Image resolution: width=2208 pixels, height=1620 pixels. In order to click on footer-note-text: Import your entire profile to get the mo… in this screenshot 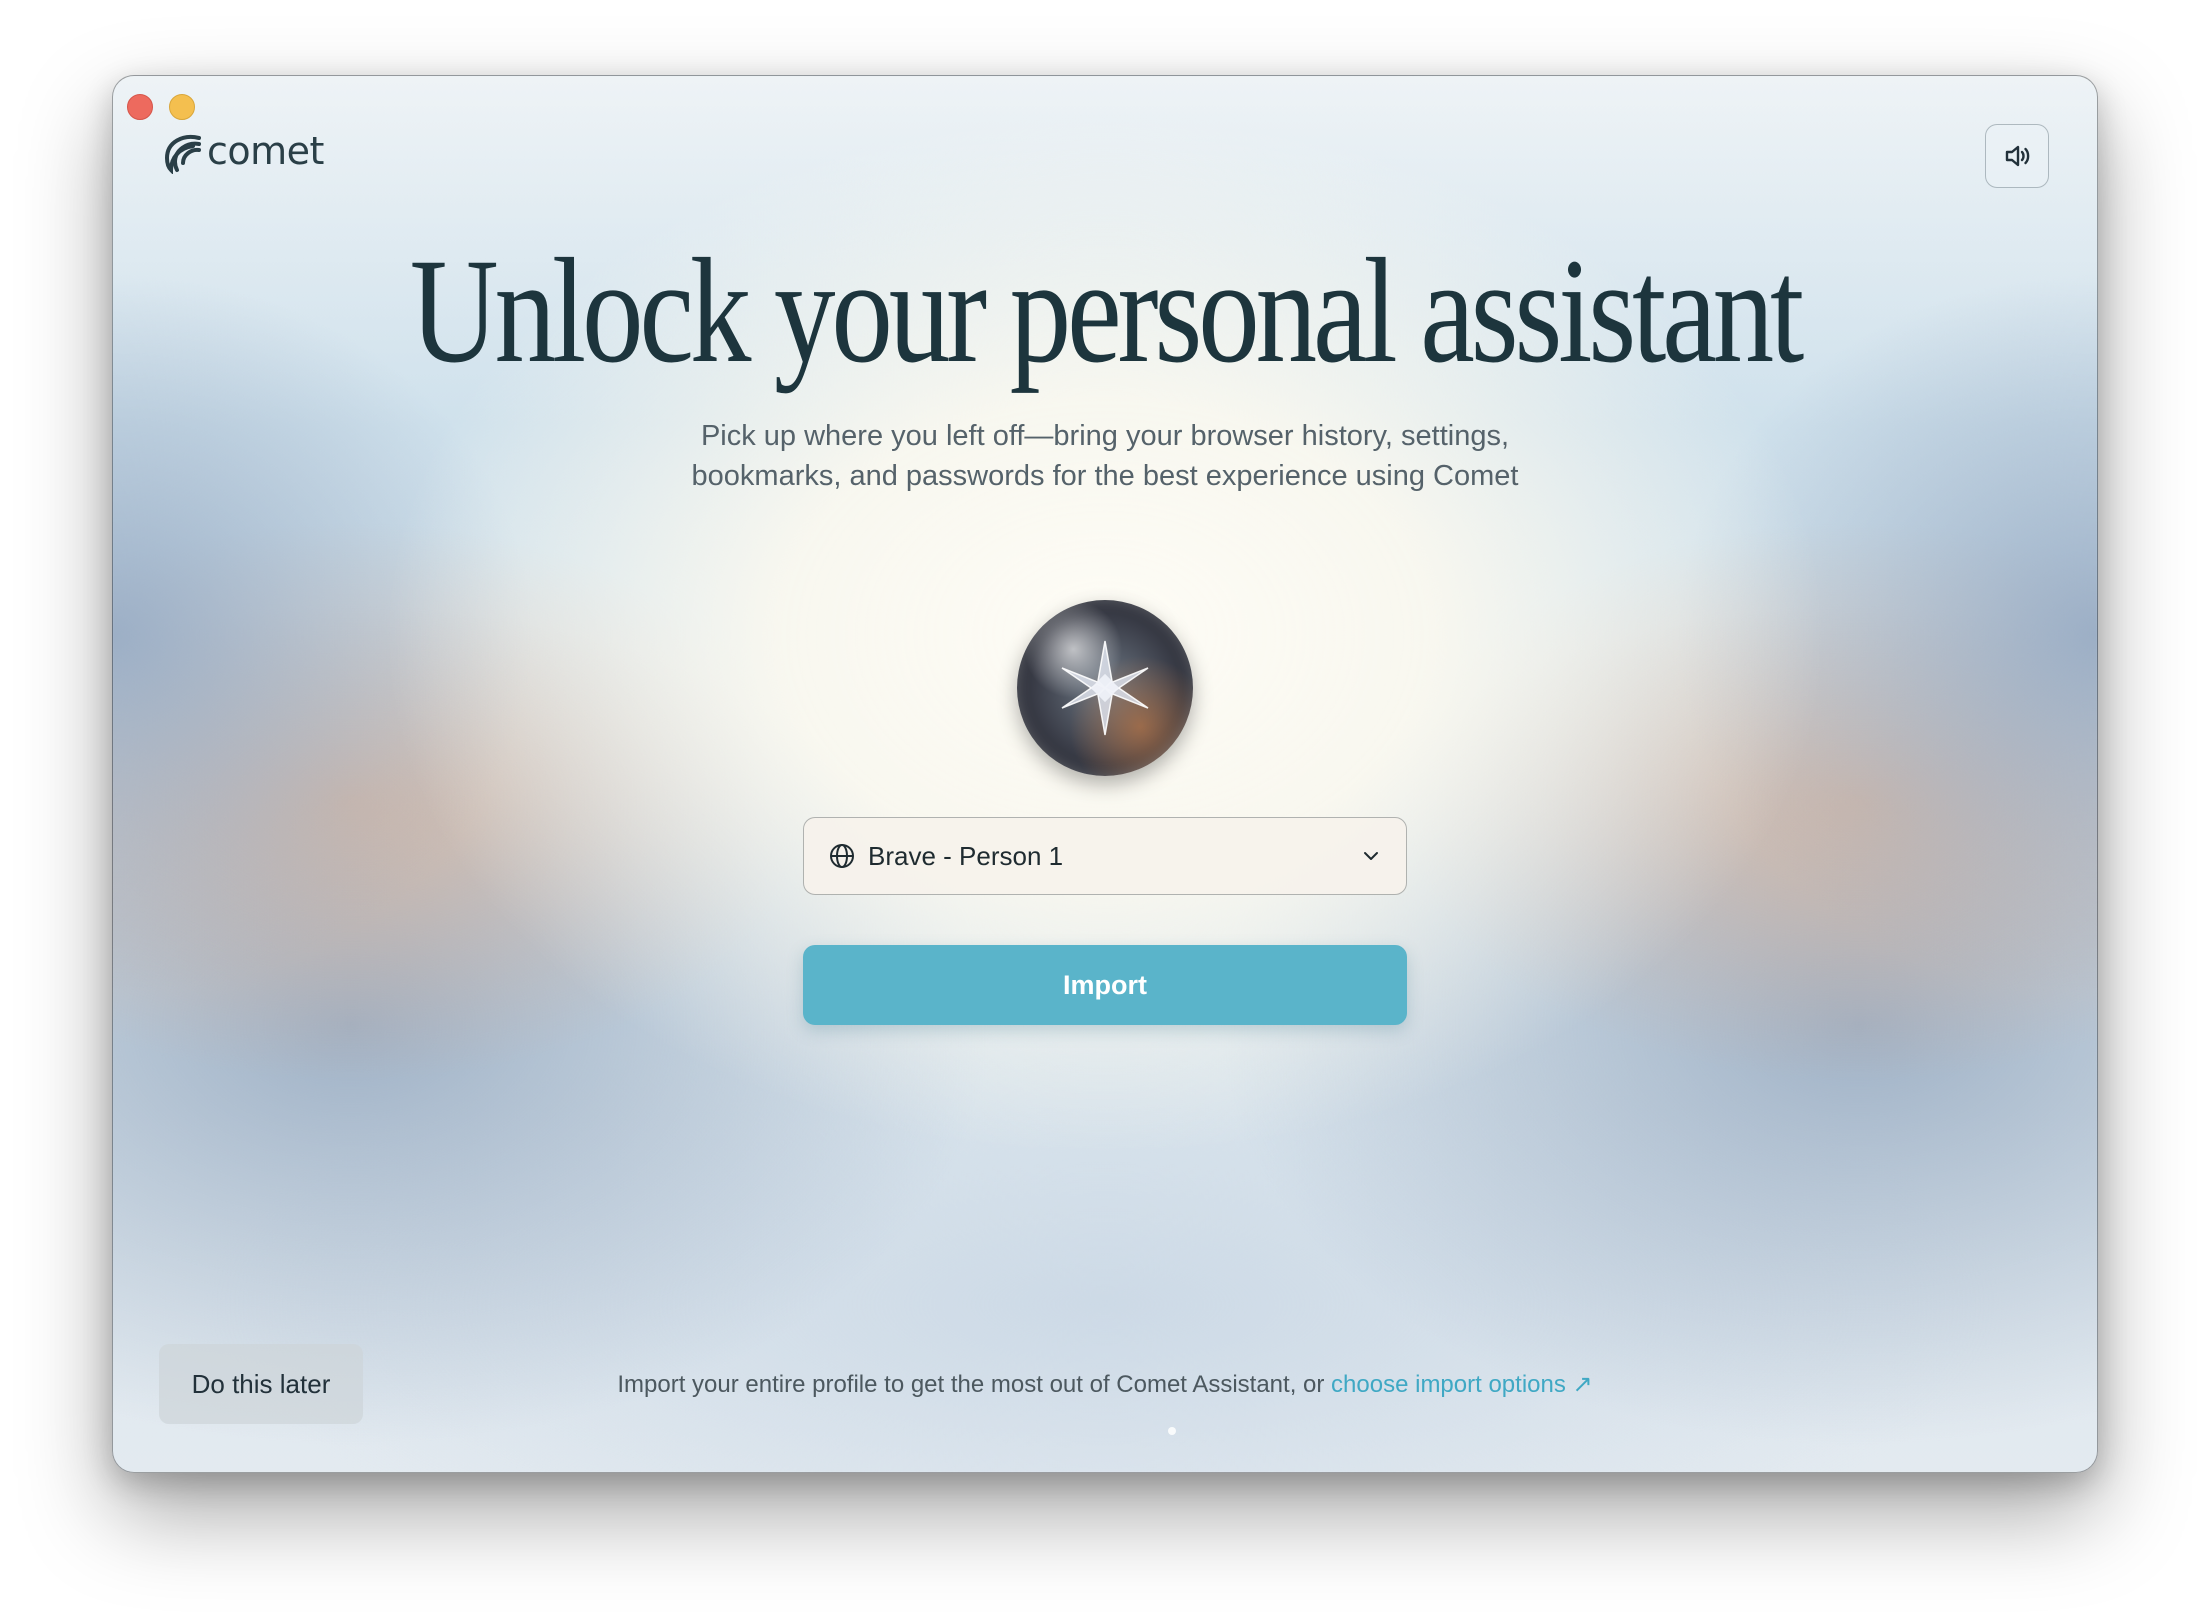, I will do `click(974, 1384)`.